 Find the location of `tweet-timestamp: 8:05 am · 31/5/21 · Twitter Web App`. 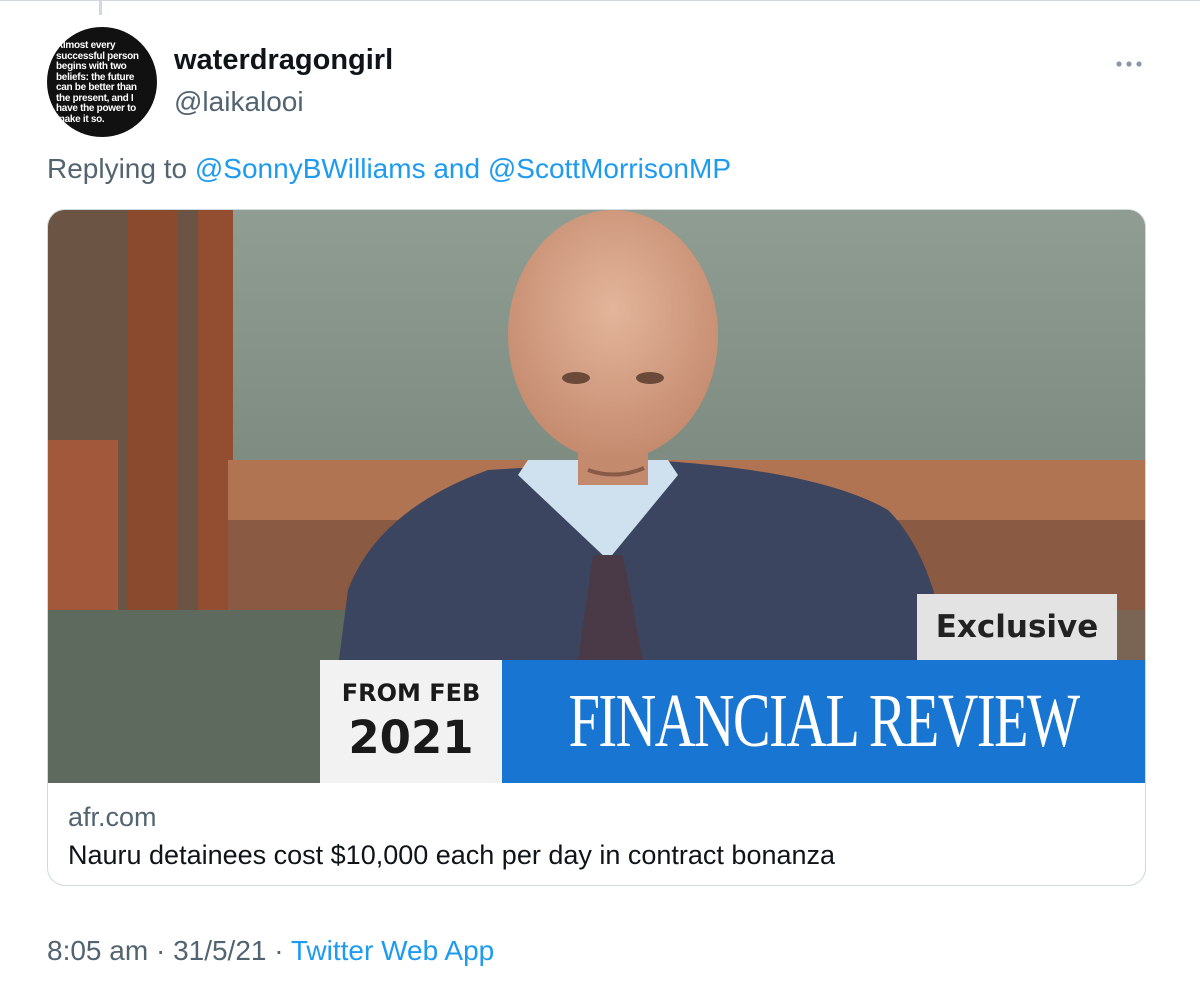

tweet-timestamp: 8:05 am · 31/5/21 · Twitter Web App is located at coordinates (270, 951).